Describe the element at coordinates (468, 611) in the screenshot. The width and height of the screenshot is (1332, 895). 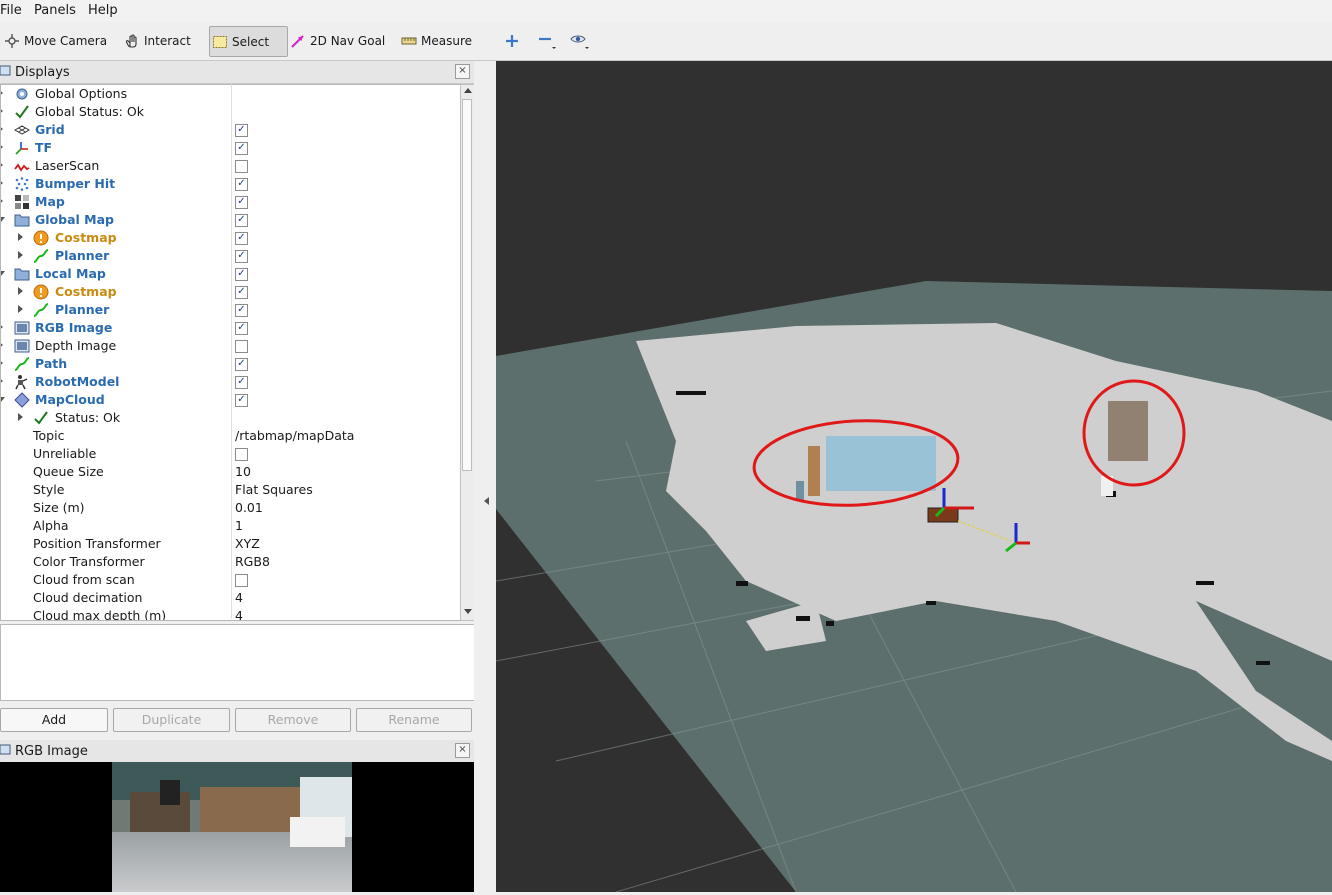
I see `scroll-down-icon` at that location.